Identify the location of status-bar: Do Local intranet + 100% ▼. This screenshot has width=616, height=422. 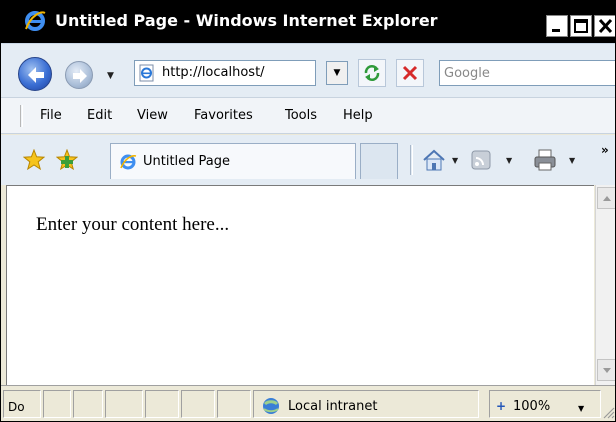
(308, 403).